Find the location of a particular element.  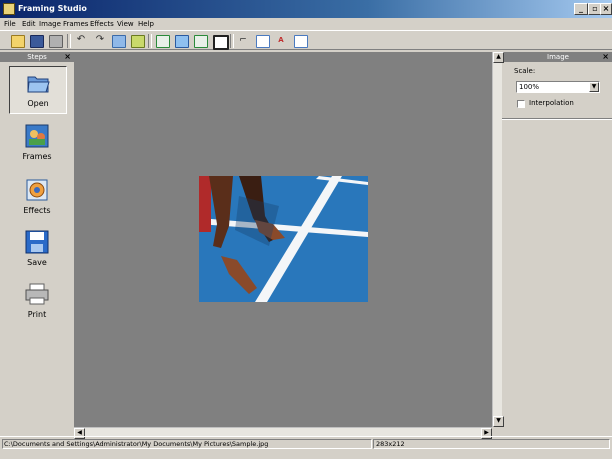

floppy-icon is located at coordinates (37, 242).